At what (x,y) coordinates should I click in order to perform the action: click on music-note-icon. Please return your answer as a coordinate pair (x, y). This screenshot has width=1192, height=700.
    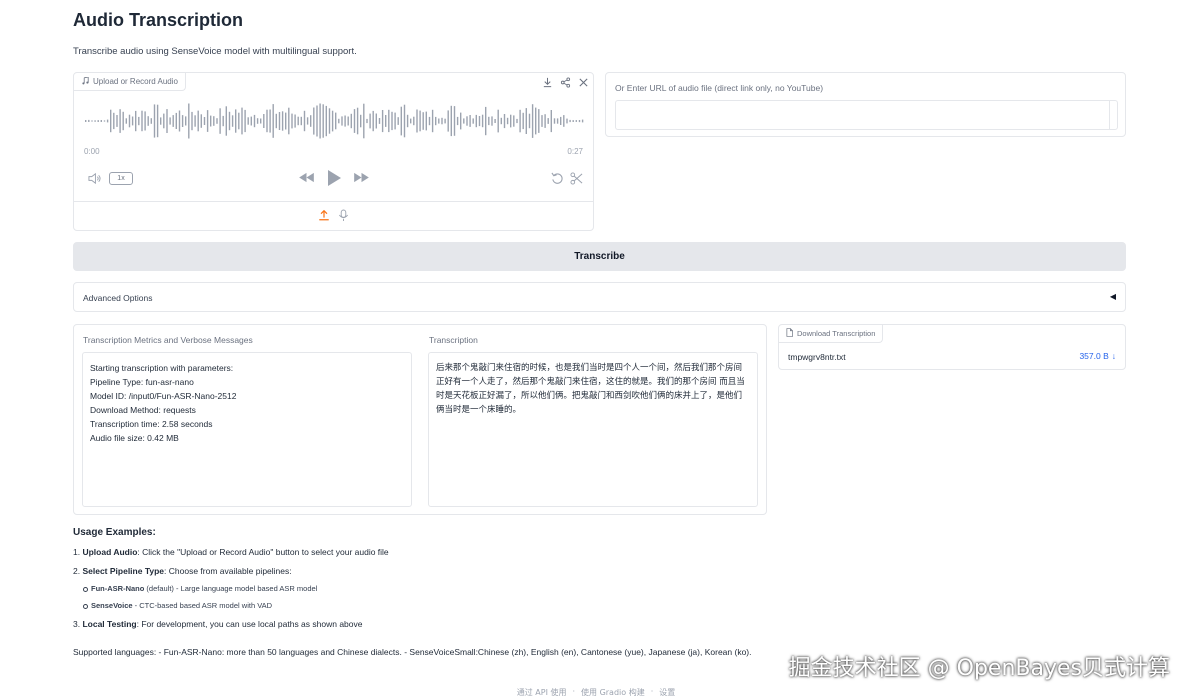
    Looking at the image, I should click on (85, 81).